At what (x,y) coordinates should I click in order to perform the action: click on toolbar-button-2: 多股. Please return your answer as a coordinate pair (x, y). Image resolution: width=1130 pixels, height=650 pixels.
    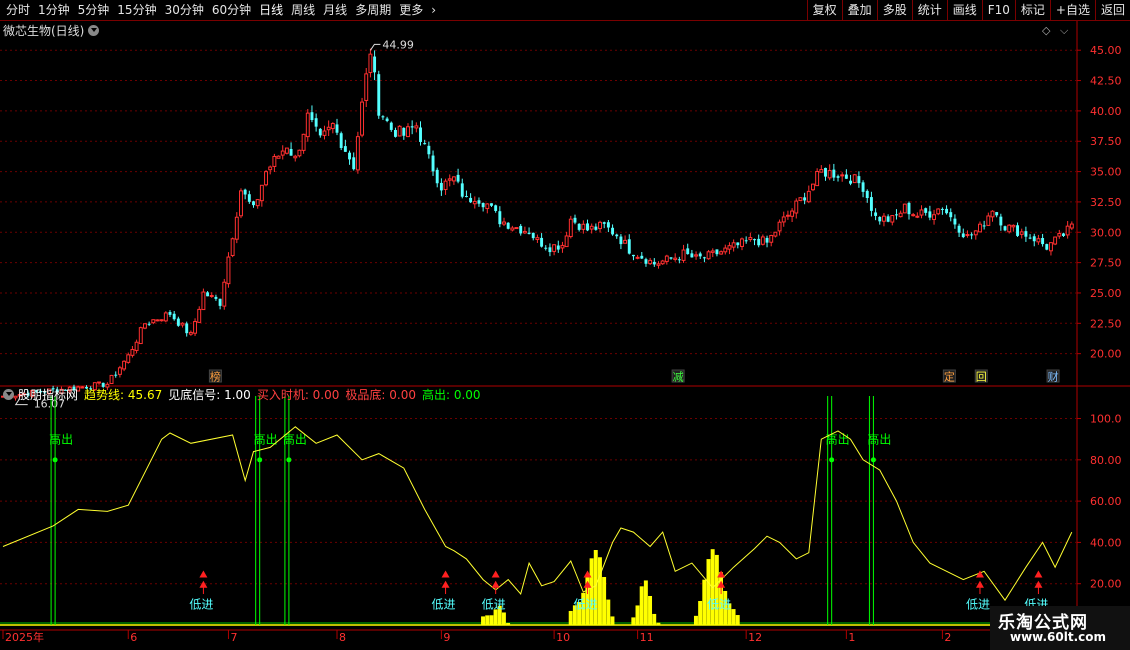
    Looking at the image, I should click on (894, 10).